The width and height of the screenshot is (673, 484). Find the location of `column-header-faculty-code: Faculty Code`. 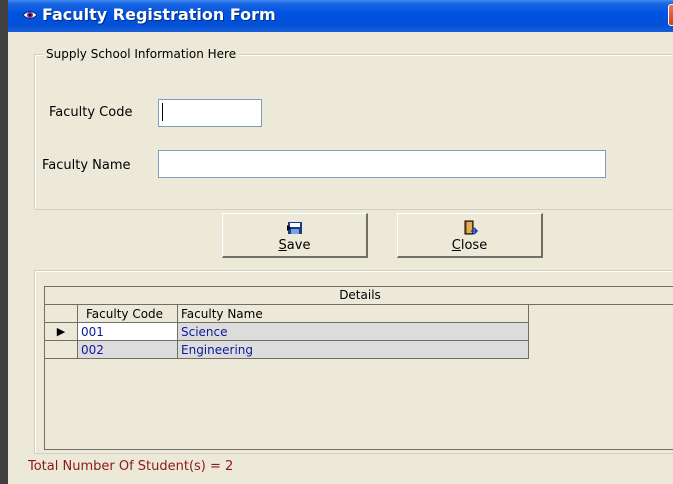

column-header-faculty-code: Faculty Code is located at coordinates (128, 314).